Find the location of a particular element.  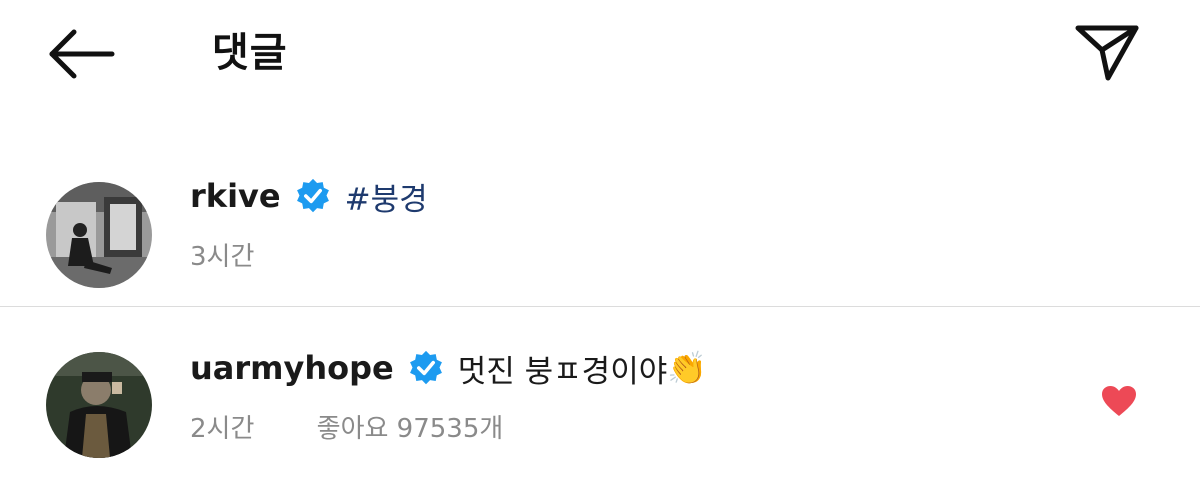

paper-plane-icon is located at coordinates (1107, 53).